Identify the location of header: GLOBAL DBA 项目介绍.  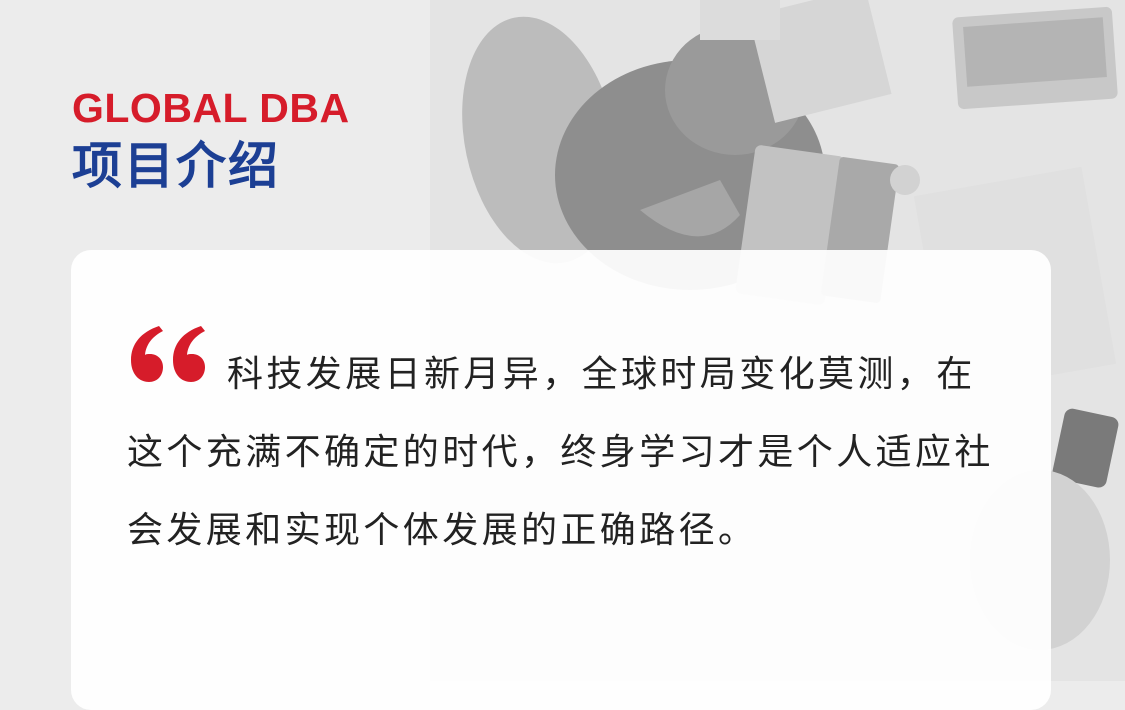
(211, 141).